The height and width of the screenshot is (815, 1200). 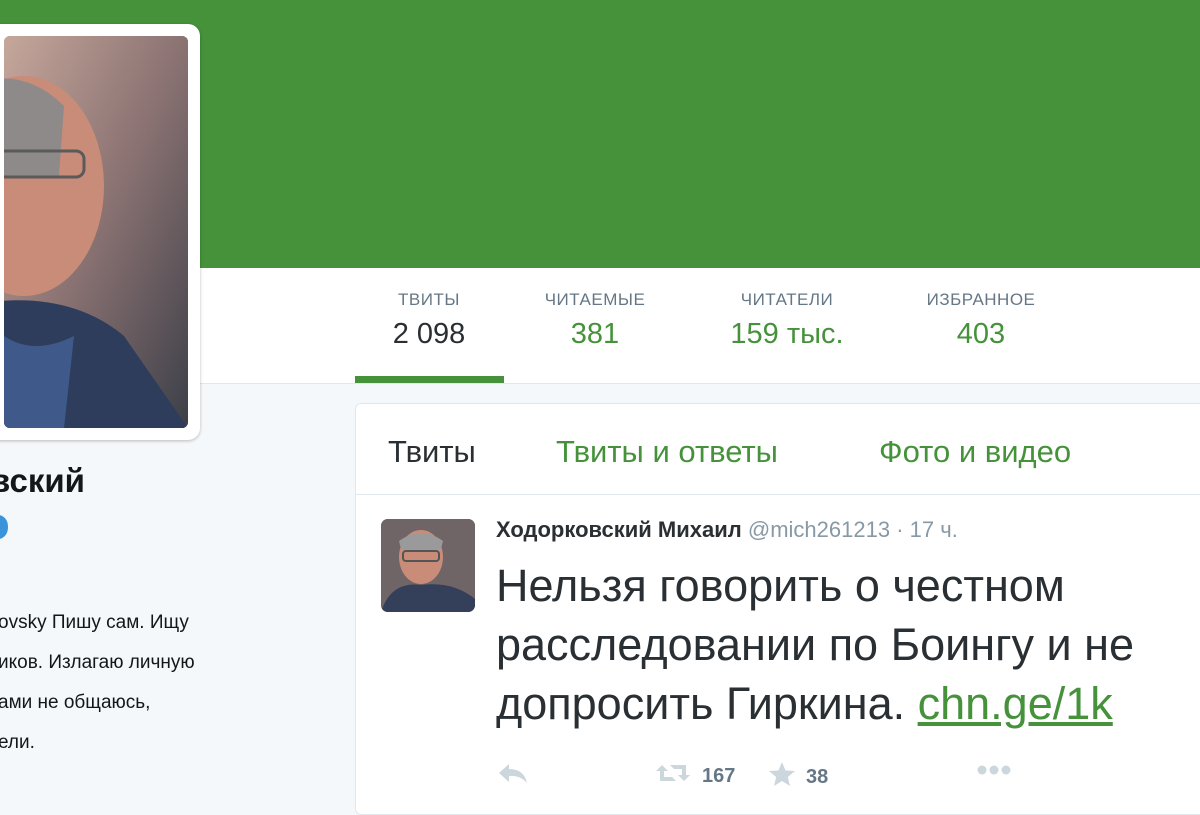 I want to click on stat-value: 403, so click(x=981, y=334).